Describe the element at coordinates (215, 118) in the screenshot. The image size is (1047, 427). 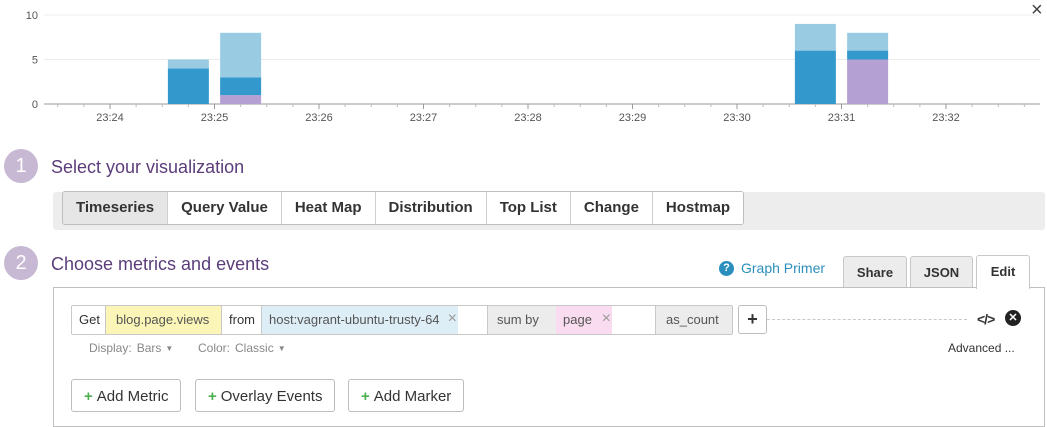
I see `x-tick-label: 23:25` at that location.